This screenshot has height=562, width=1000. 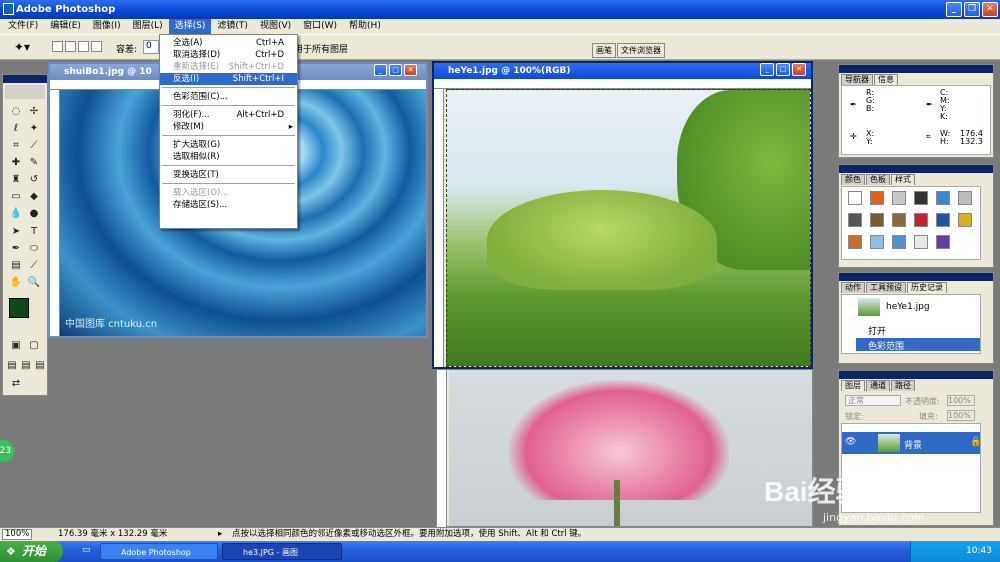 I want to click on menu-image: 图像(I), so click(x=107, y=26).